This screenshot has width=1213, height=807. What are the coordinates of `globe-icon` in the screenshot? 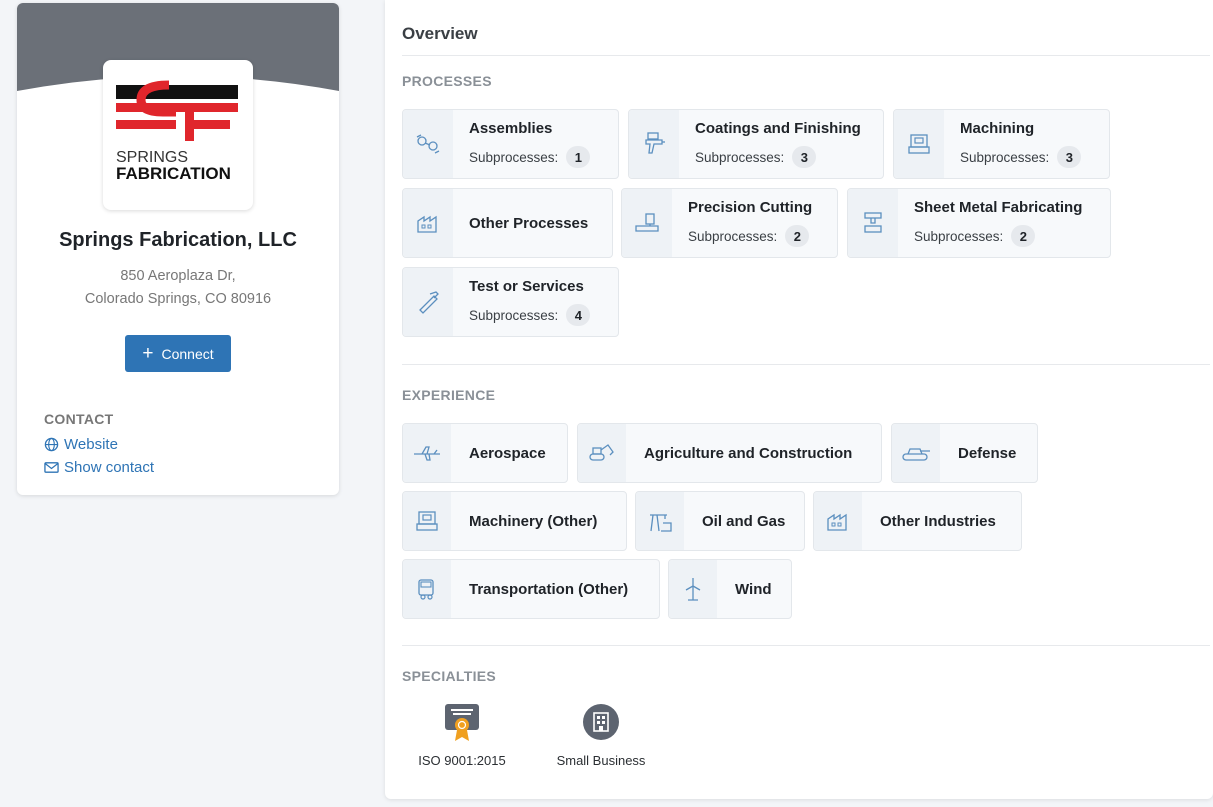 It's located at (51, 444).